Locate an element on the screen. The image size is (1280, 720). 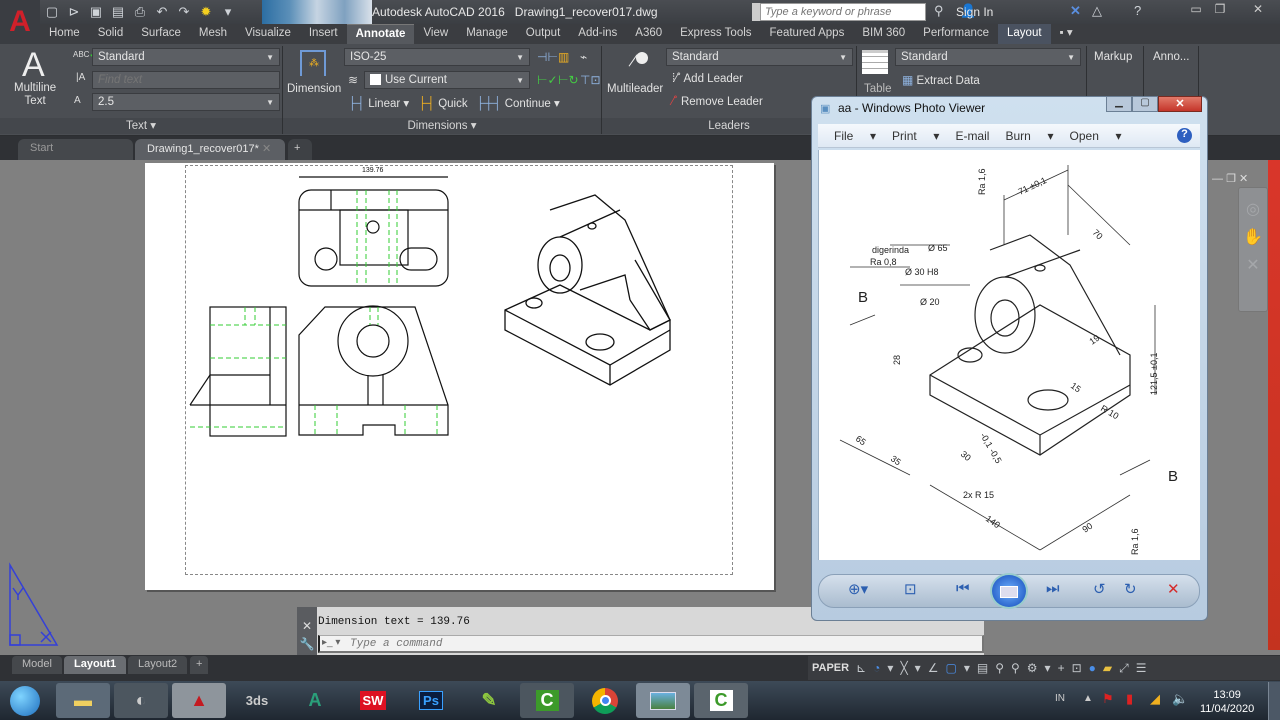
menu-email: E-mail is located at coordinates (972, 136).